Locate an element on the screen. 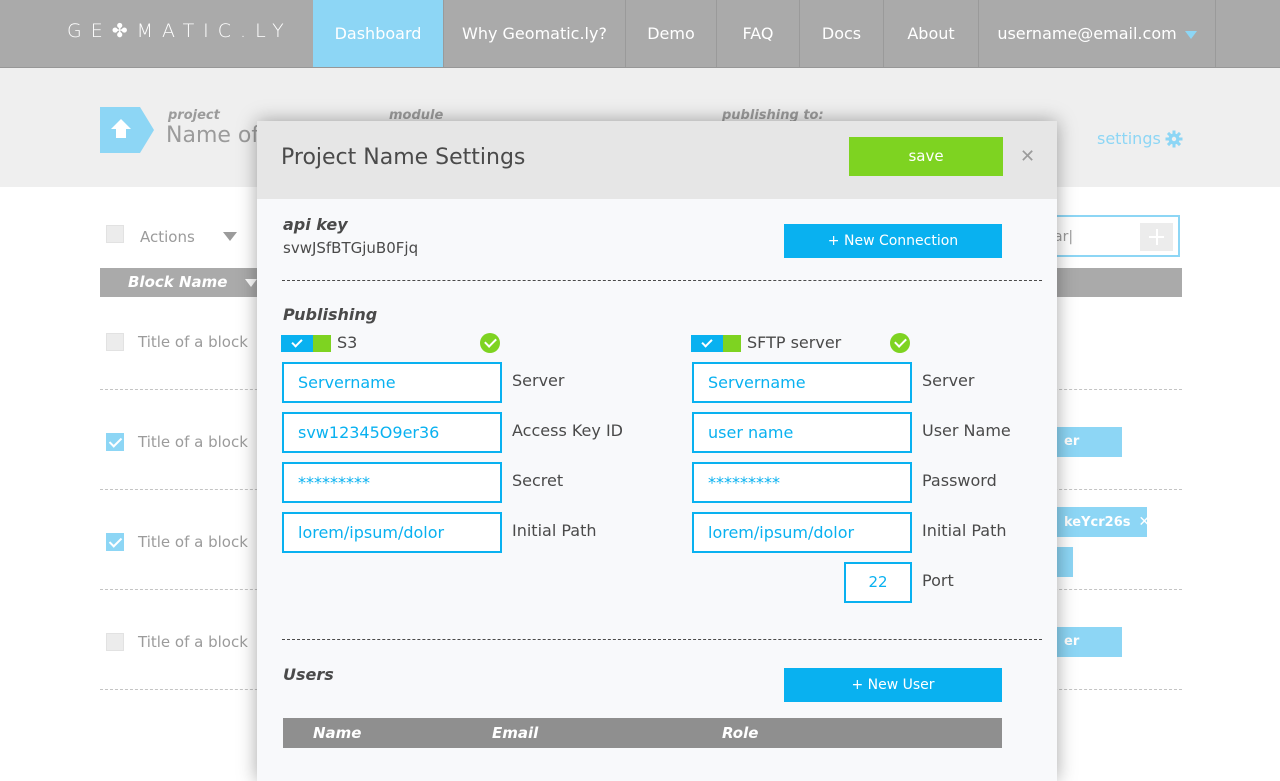 This screenshot has width=1280, height=781. column-block-name: Block Name is located at coordinates (177, 282).